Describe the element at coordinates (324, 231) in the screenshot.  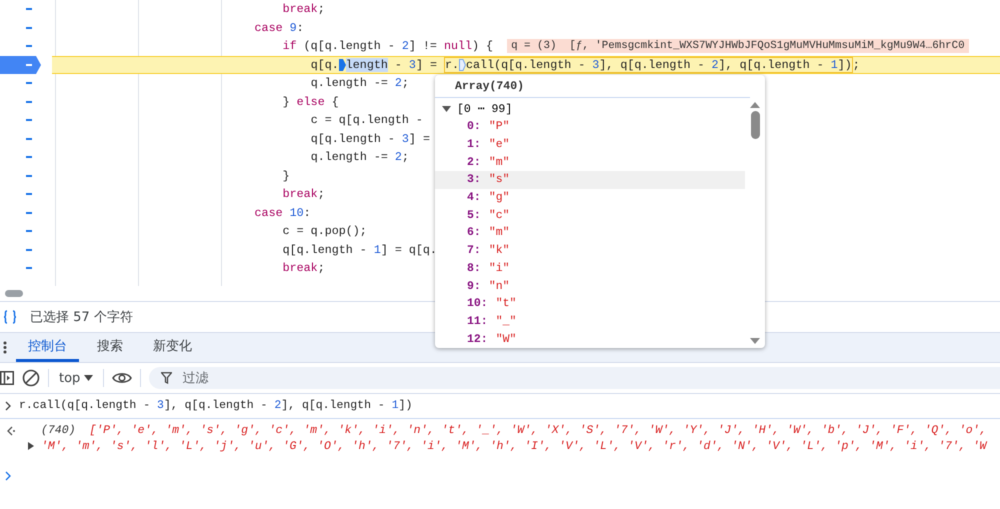
I see `code-text: c = q.pop();` at that location.